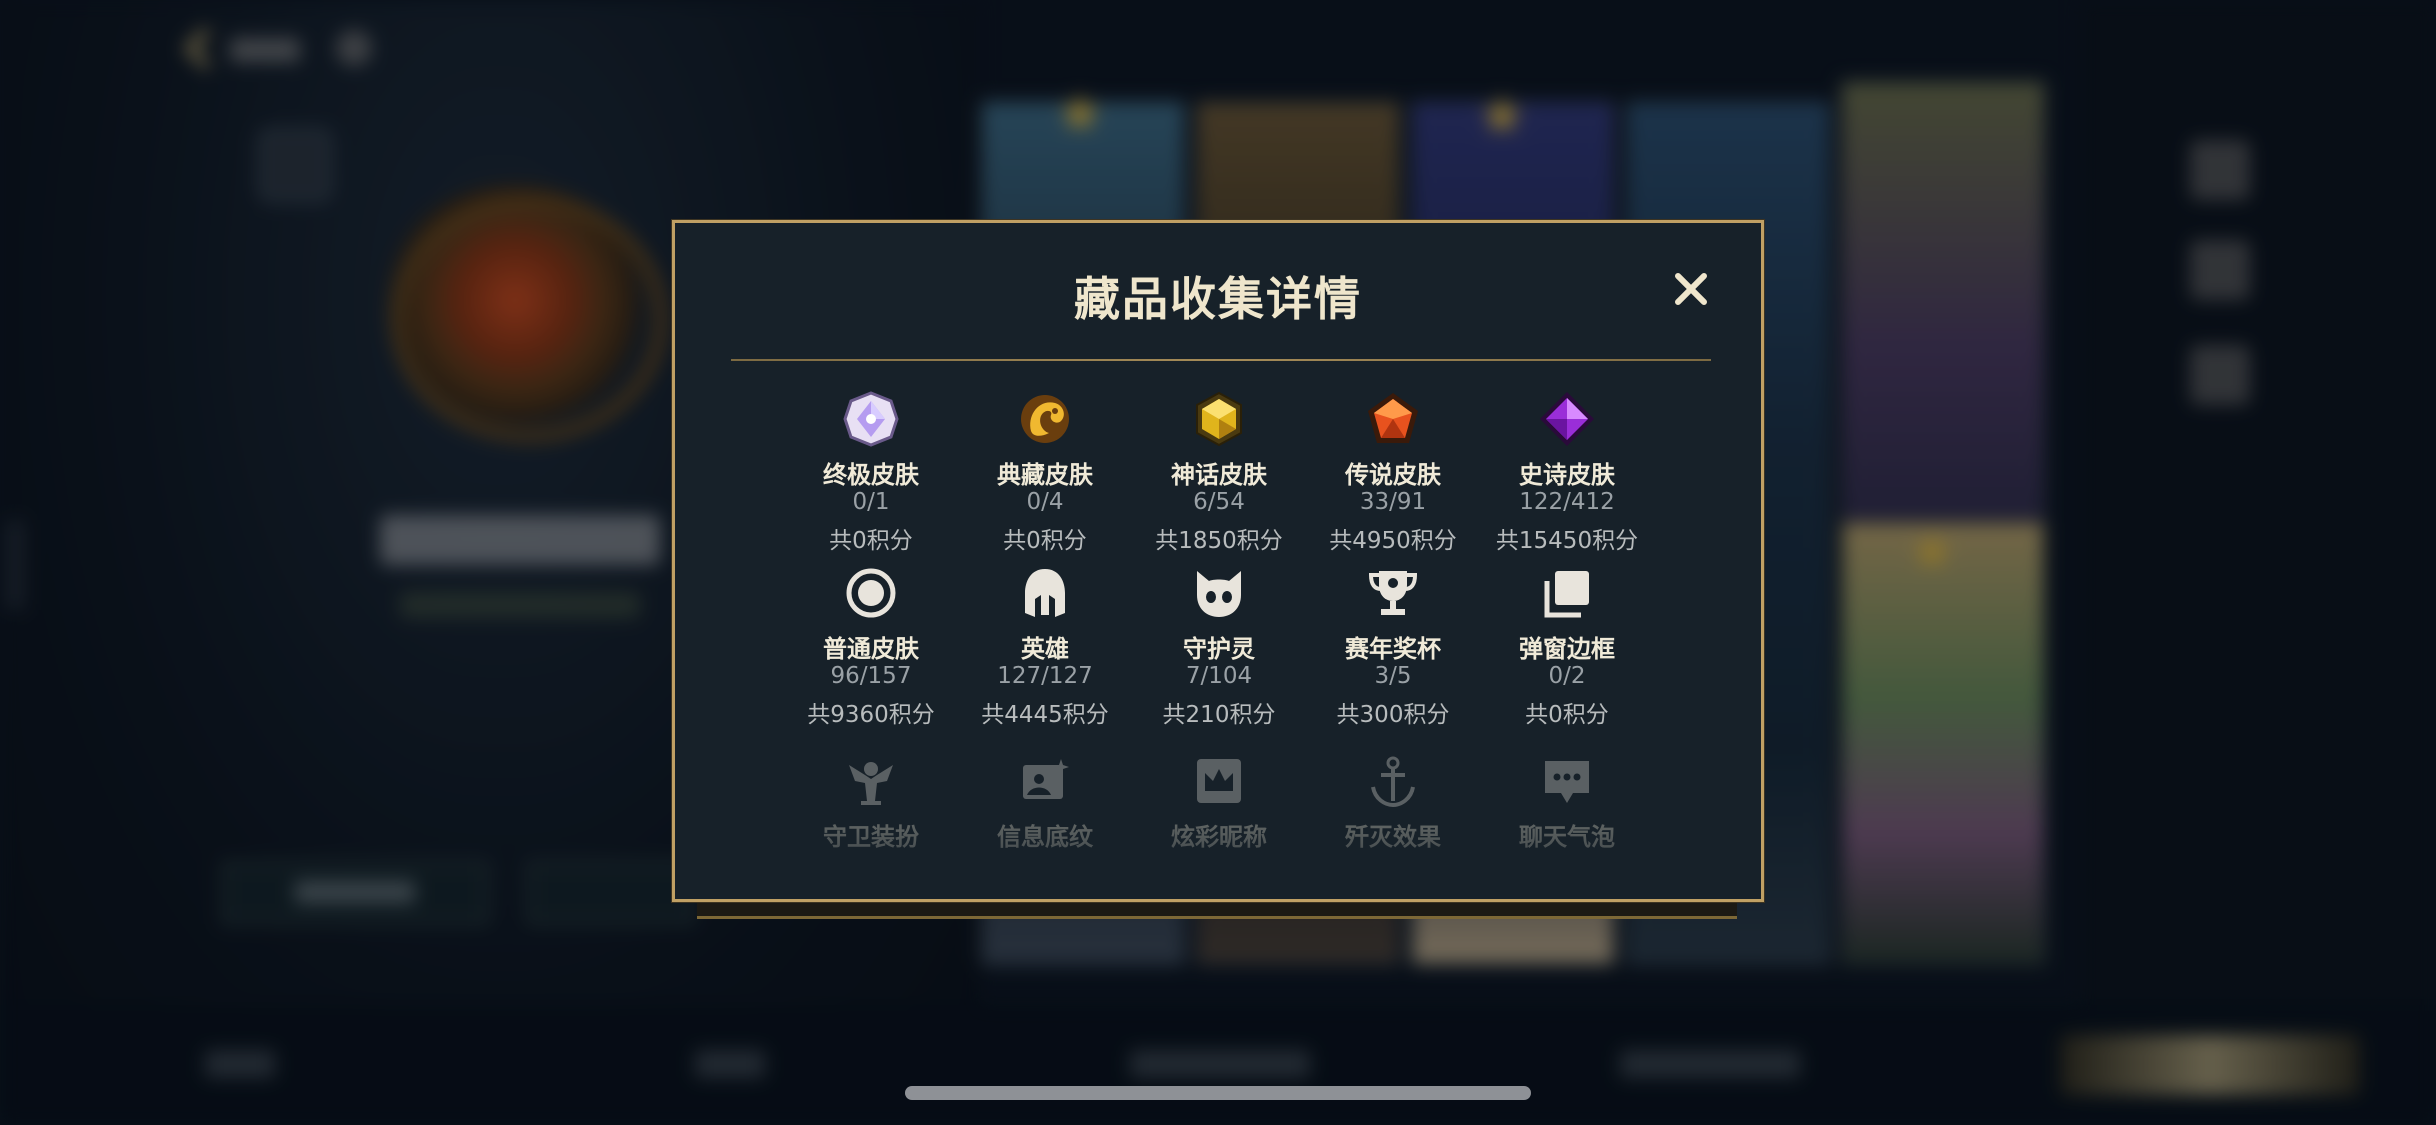 This screenshot has width=2436, height=1125. I want to click on home-indicator, so click(1218, 1093).